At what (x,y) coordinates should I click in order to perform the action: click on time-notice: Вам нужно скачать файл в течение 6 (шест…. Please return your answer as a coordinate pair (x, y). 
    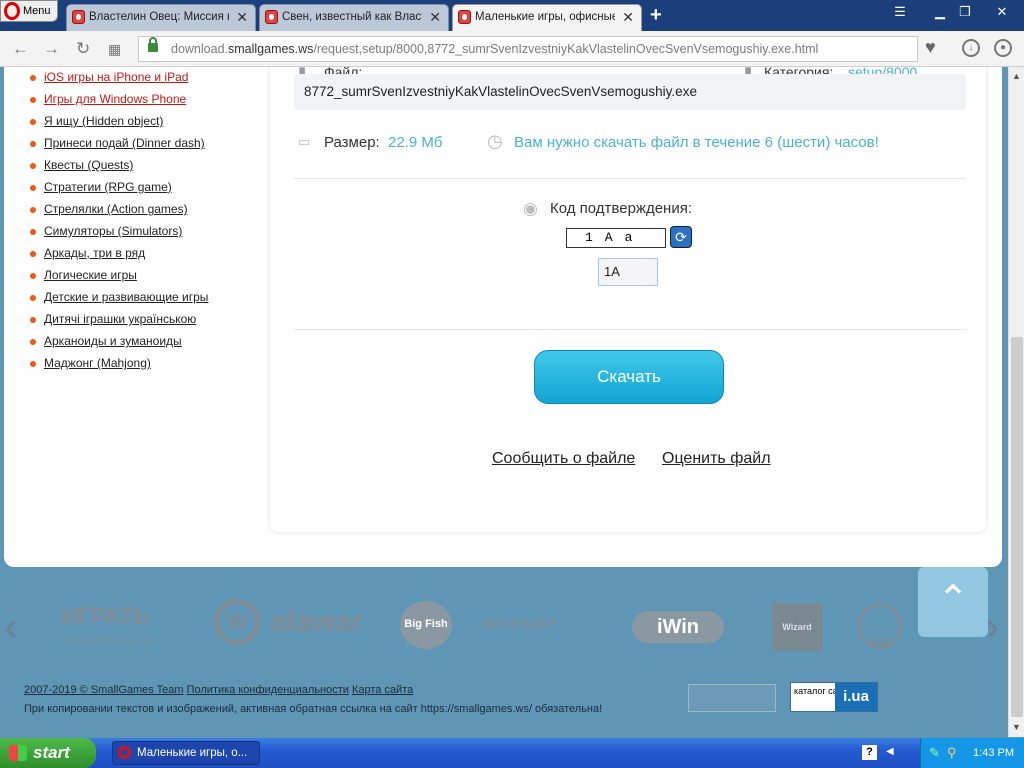
    Looking at the image, I should click on (696, 142).